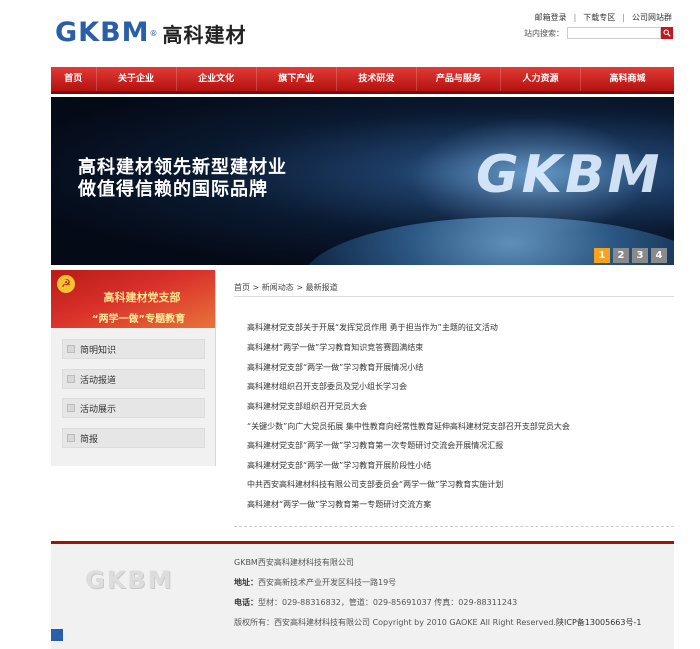  What do you see at coordinates (102, 32) in the screenshot?
I see `logo-latin-text: GKBM` at bounding box center [102, 32].